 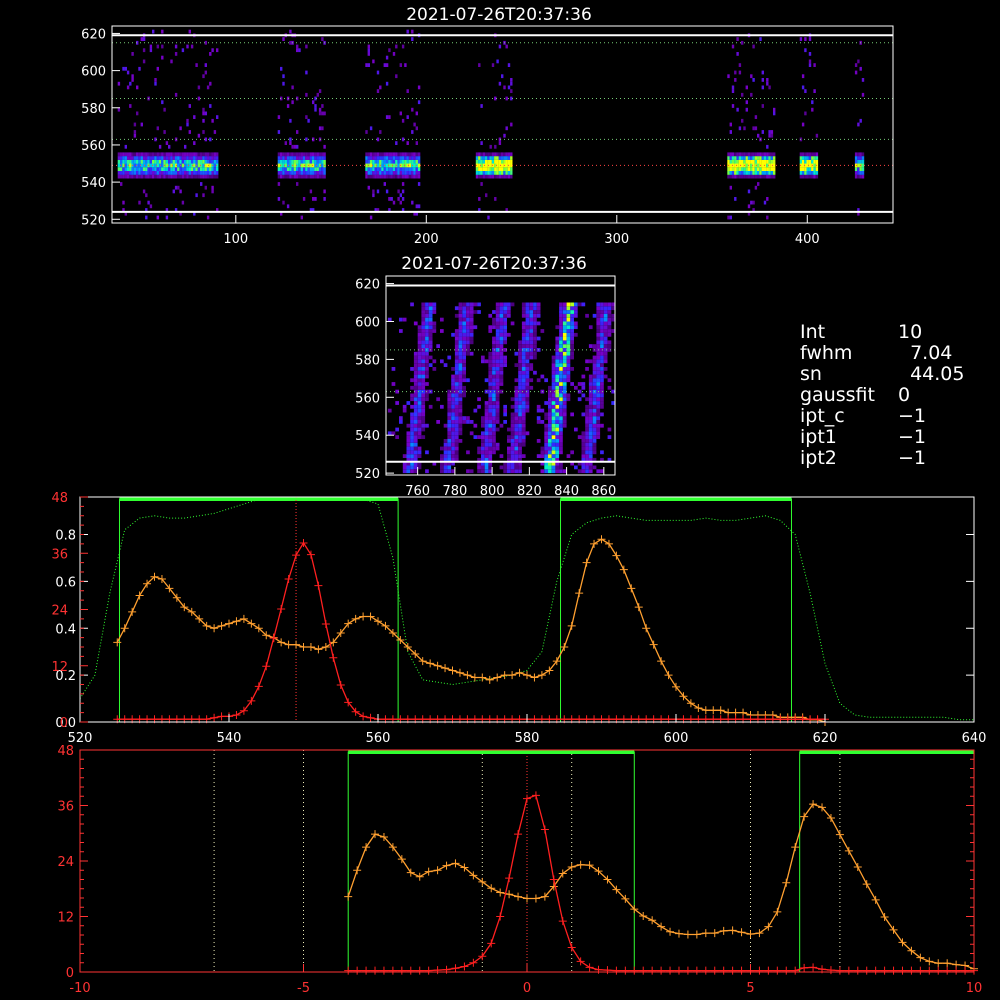 What do you see at coordinates (93, 220) in the screenshot?
I see `y-tick-label: 520` at bounding box center [93, 220].